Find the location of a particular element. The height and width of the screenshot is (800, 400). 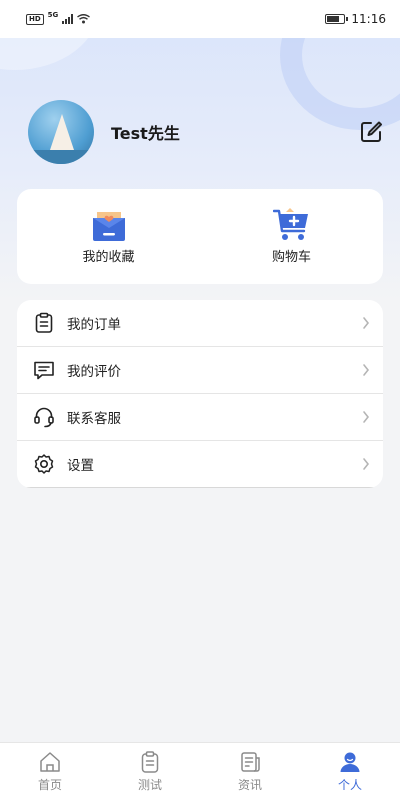

tab-news: 资讯 is located at coordinates (250, 771).